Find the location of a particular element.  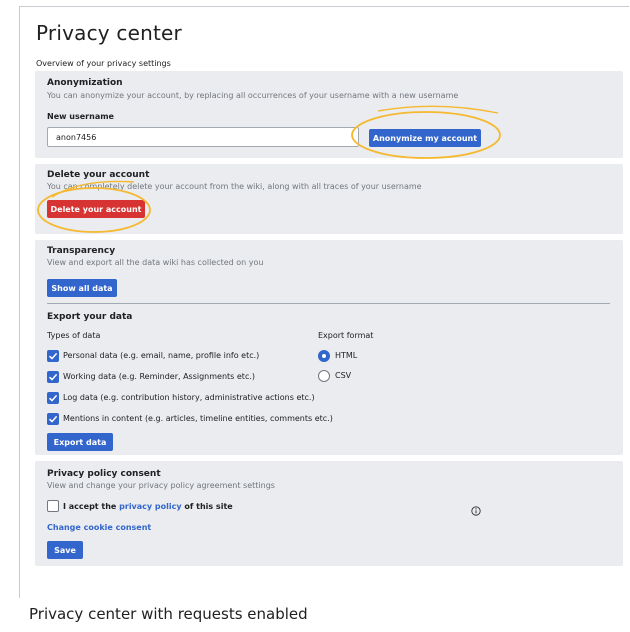

consent-heading: Privacy policy consent is located at coordinates (104, 474).